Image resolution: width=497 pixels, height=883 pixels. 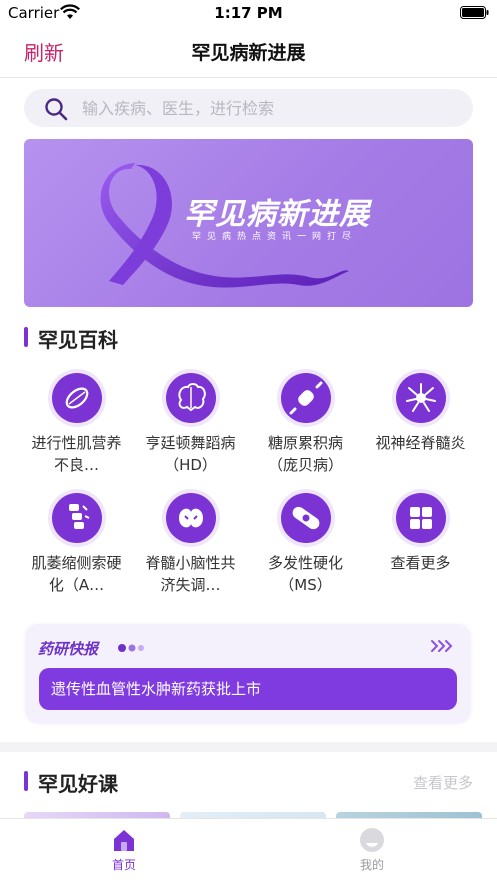 I want to click on encyclopedia-item-label: 视神经脊髓炎, so click(x=420, y=443).